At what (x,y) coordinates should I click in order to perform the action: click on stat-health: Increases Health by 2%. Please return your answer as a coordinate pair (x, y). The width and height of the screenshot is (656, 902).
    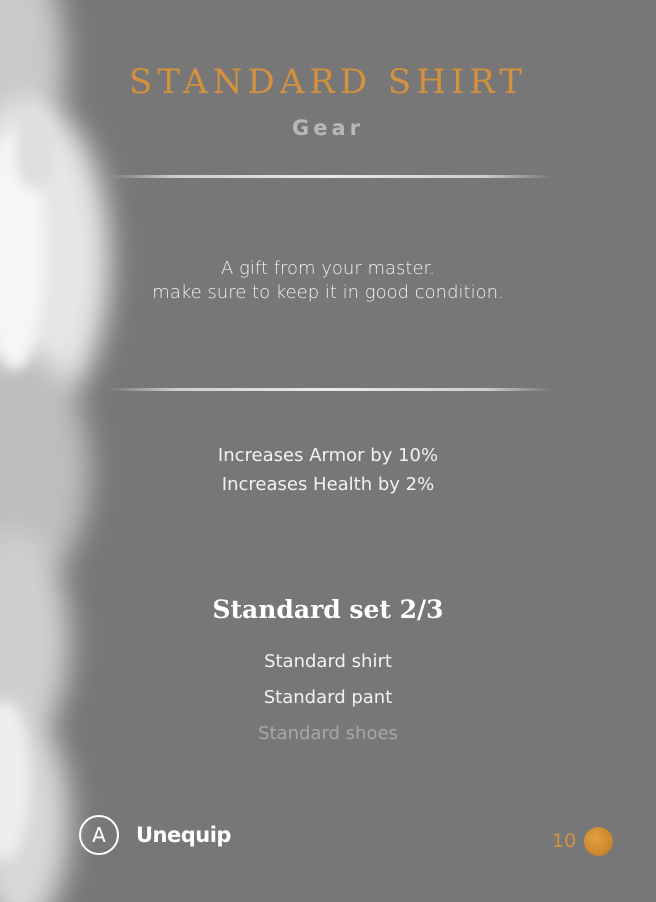
    Looking at the image, I should click on (328, 484).